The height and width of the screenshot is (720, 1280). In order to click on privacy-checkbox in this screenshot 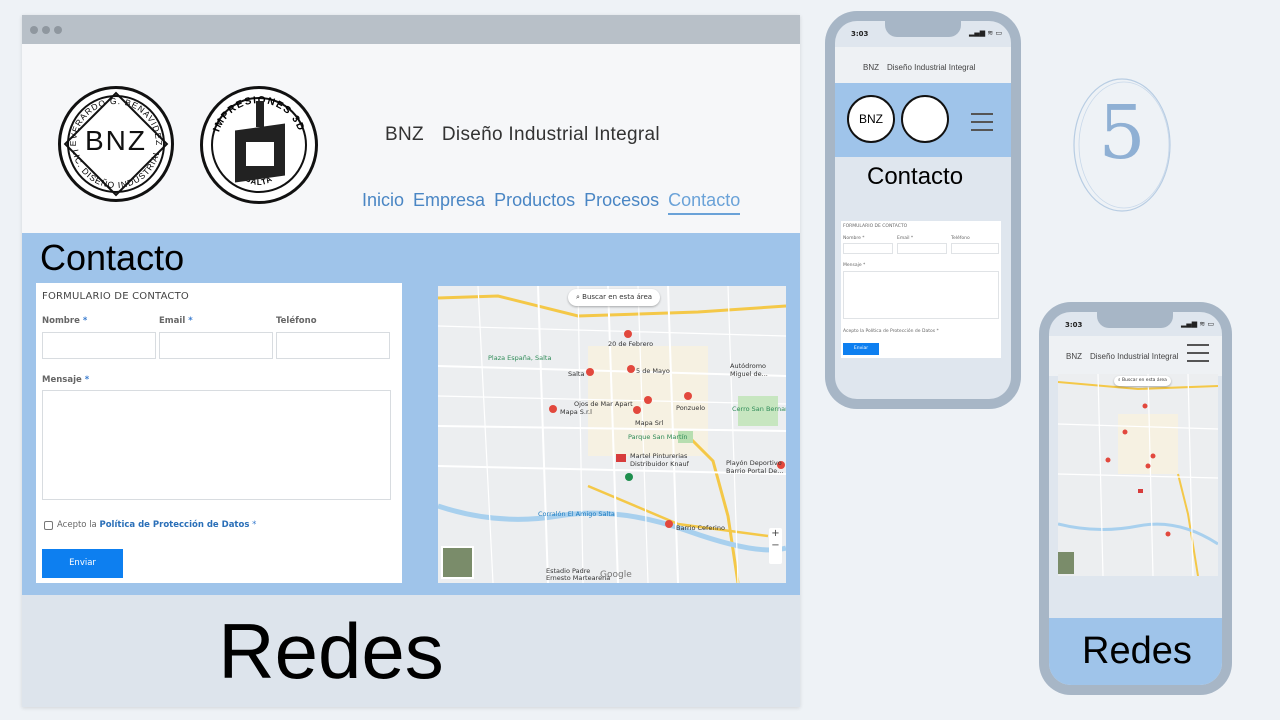, I will do `click(48, 525)`.